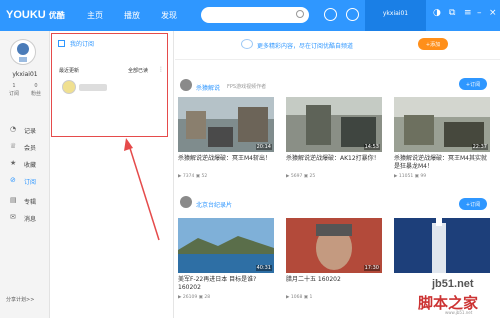  What do you see at coordinates (334, 245) in the screenshot?
I see `video-thumbnail: 17:30` at bounding box center [334, 245].